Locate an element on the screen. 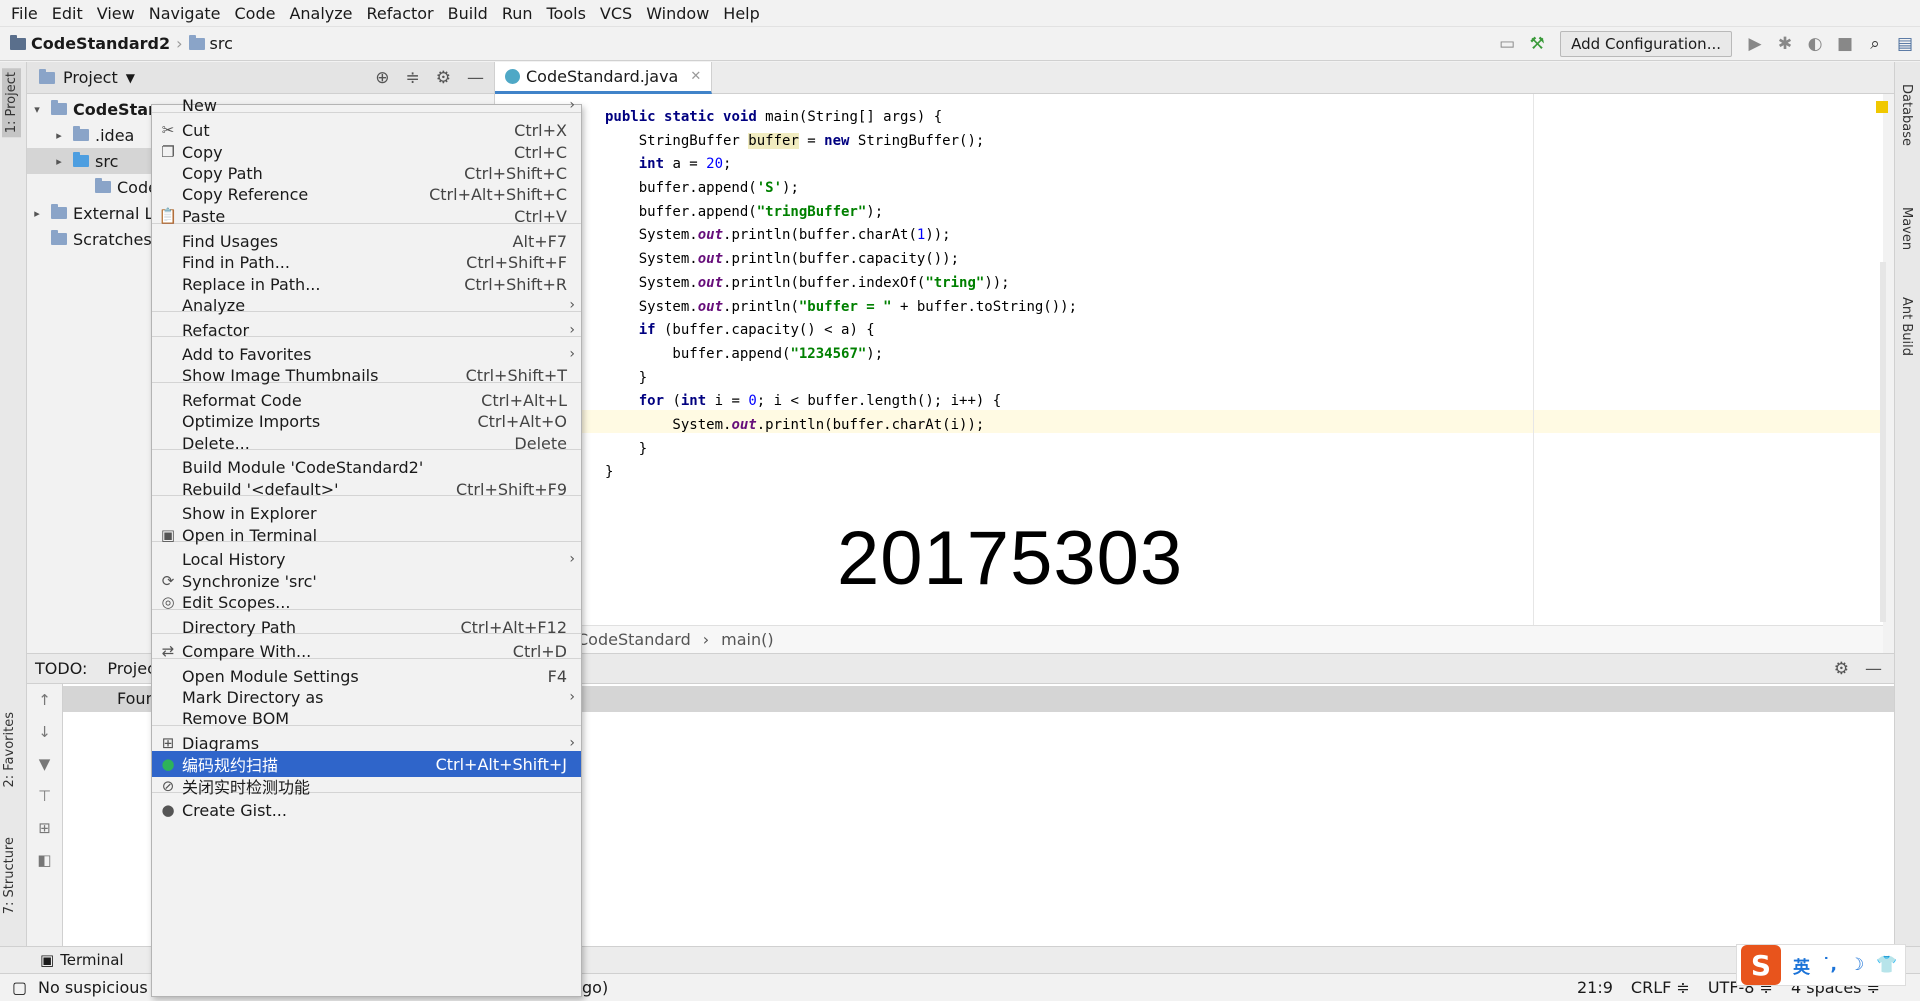  arrow-down-icon: ↓ is located at coordinates (44, 732).